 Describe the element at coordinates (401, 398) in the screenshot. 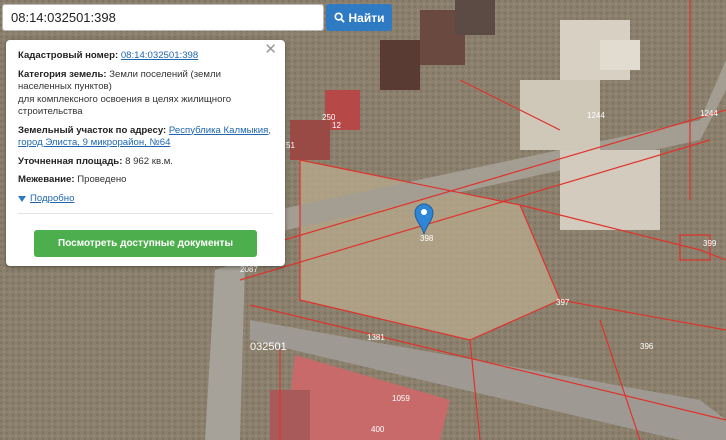

I see `parcel-label: 1059` at that location.